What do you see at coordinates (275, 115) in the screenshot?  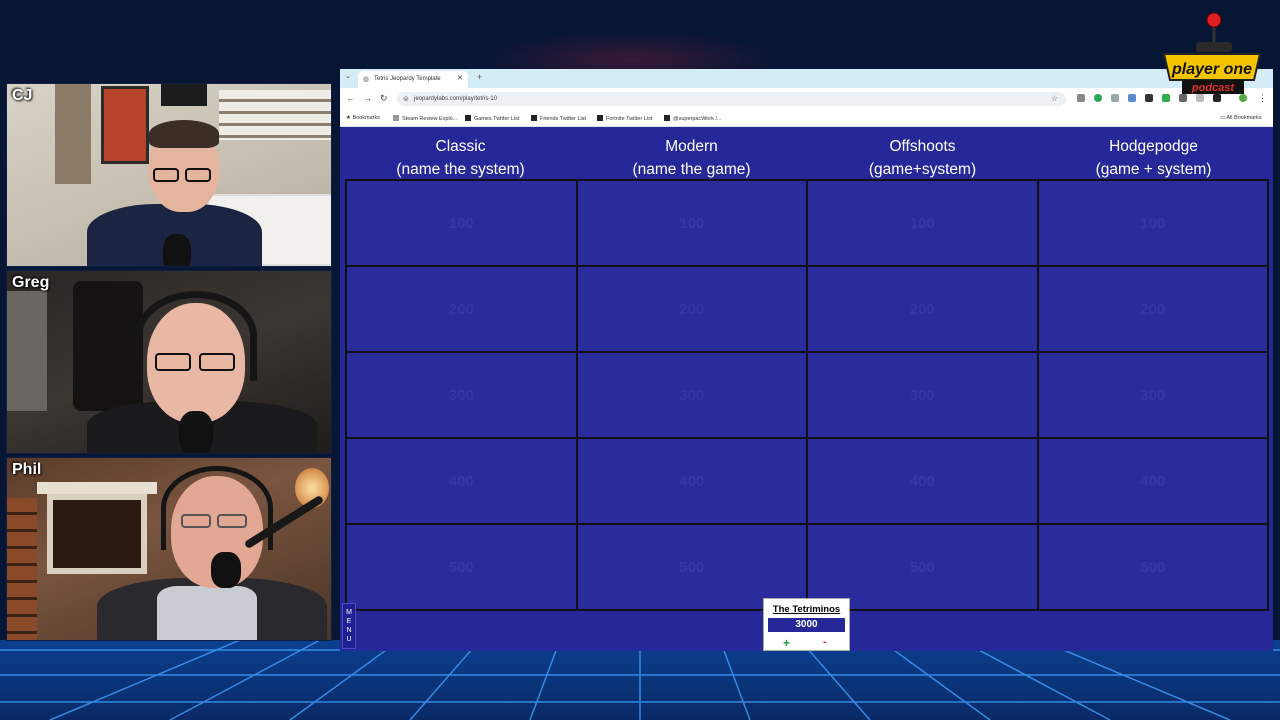 I see `shelf-collectibles` at bounding box center [275, 115].